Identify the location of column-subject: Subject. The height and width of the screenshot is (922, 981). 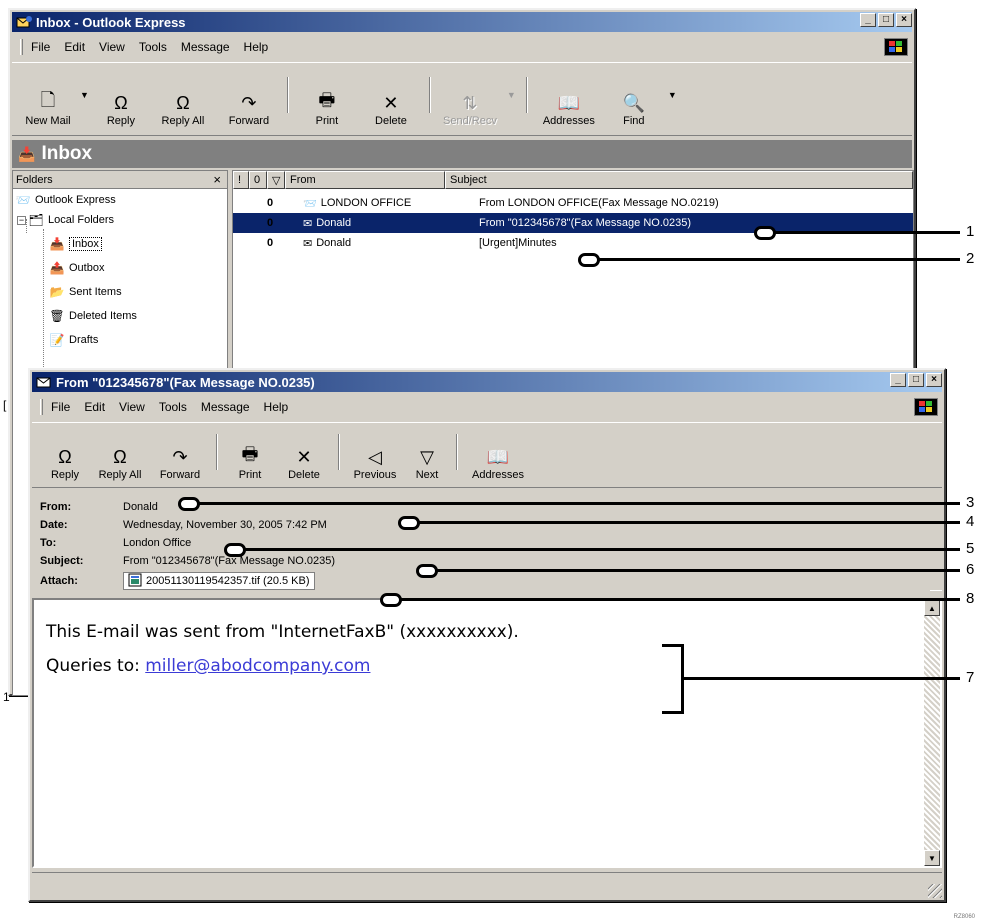
(679, 180).